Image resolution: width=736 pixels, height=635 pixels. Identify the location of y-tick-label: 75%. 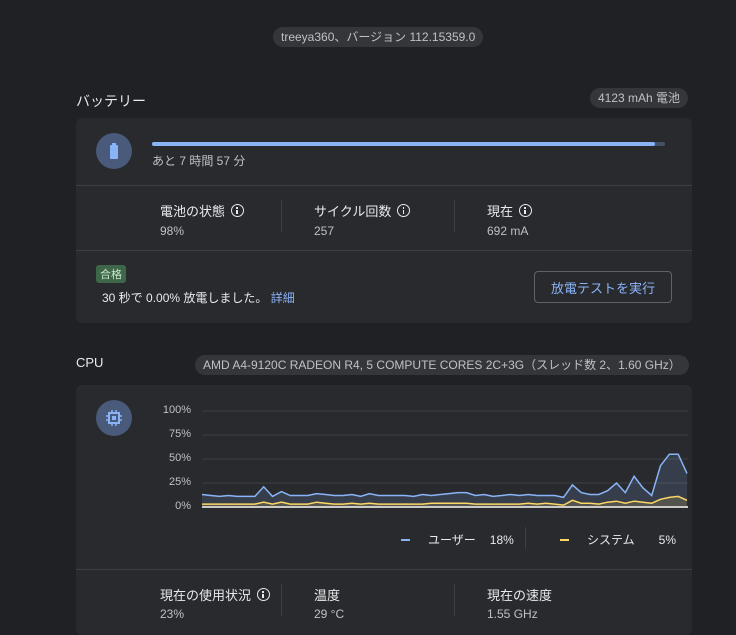
(179, 434).